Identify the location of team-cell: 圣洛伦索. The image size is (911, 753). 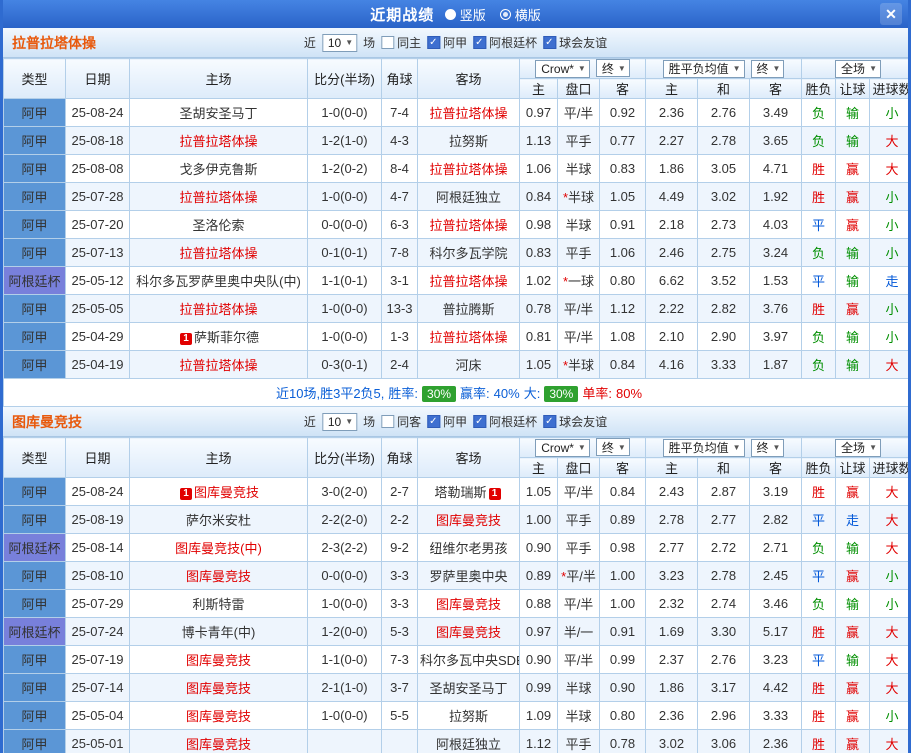
(218, 224).